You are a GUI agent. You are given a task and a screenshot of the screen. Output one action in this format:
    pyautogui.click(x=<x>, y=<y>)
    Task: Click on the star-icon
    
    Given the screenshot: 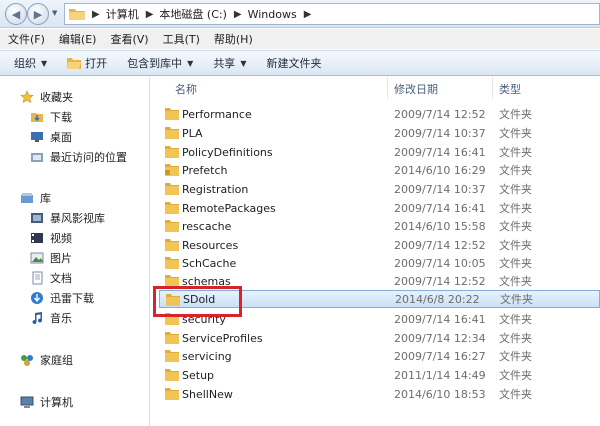 What is the action you would take?
    pyautogui.click(x=27, y=97)
    